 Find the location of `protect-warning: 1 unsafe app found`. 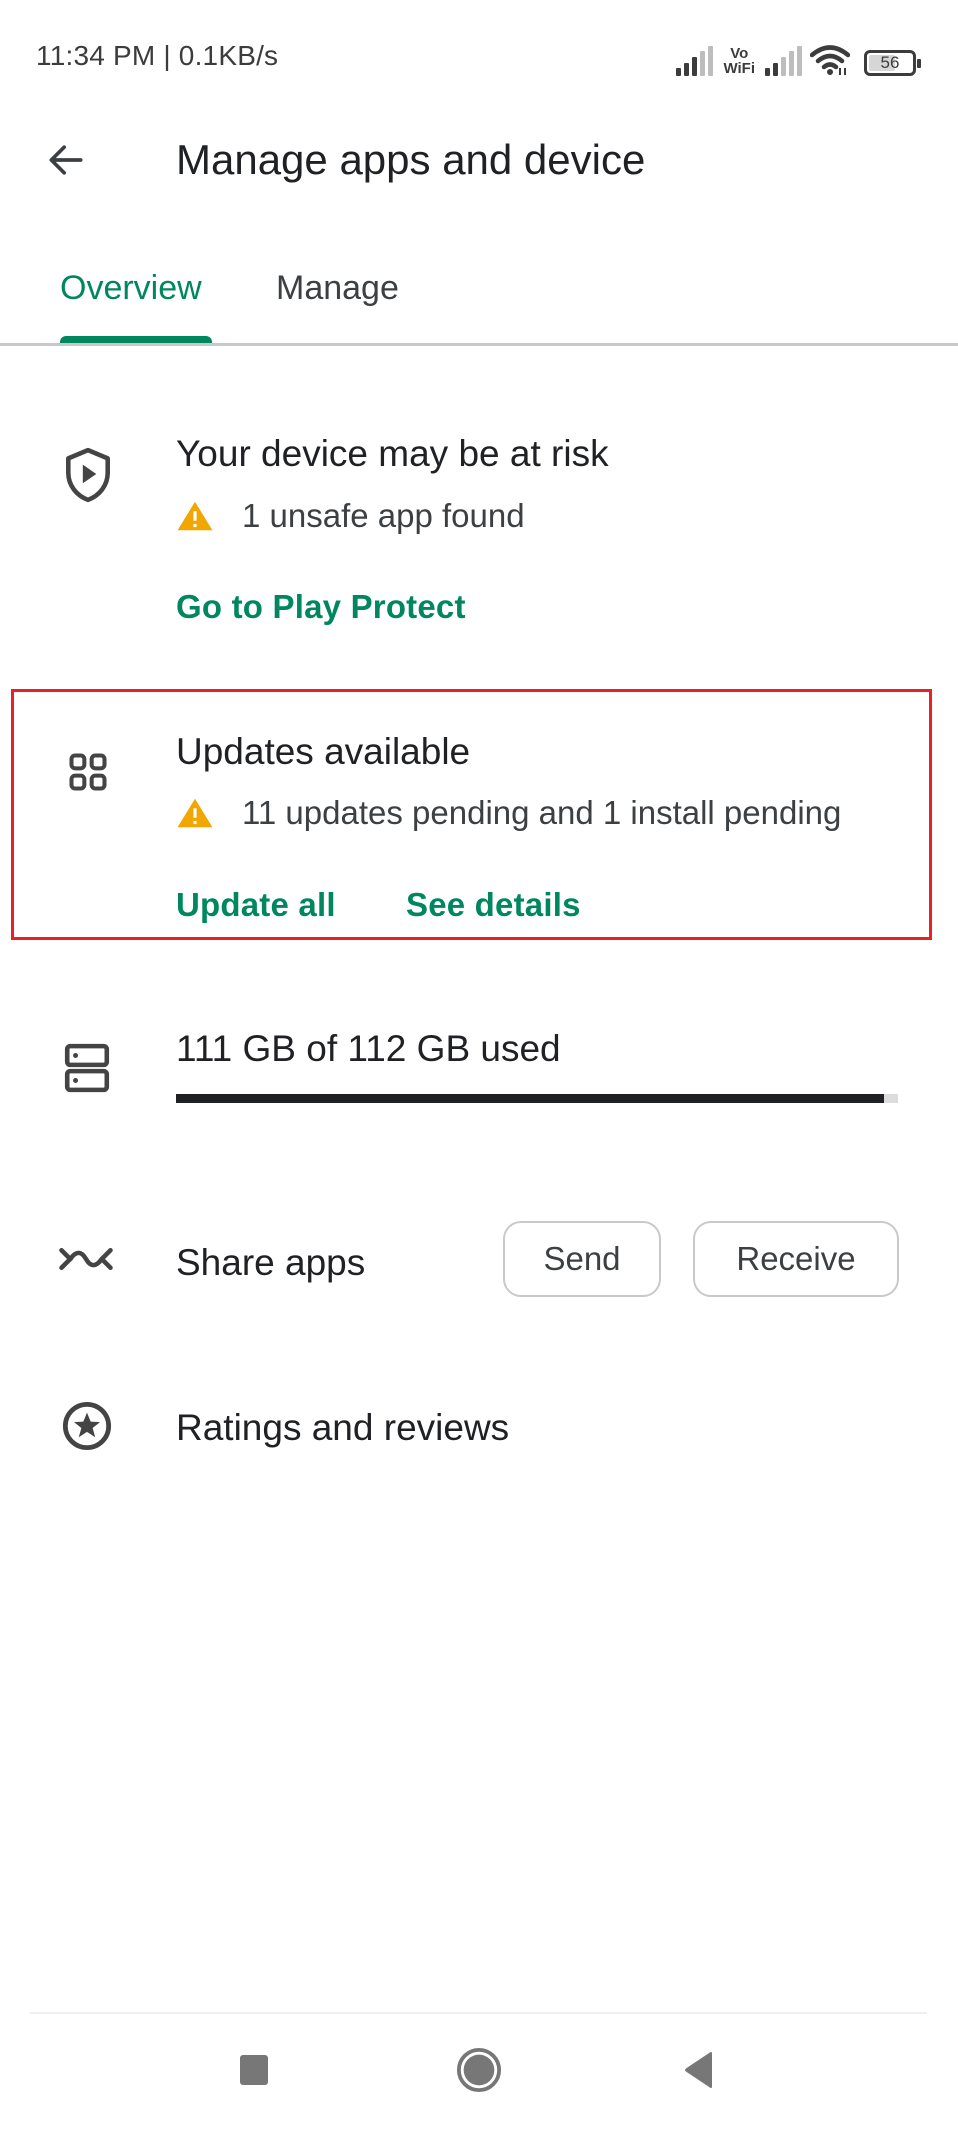

protect-warning: 1 unsafe app found is located at coordinates (350, 516).